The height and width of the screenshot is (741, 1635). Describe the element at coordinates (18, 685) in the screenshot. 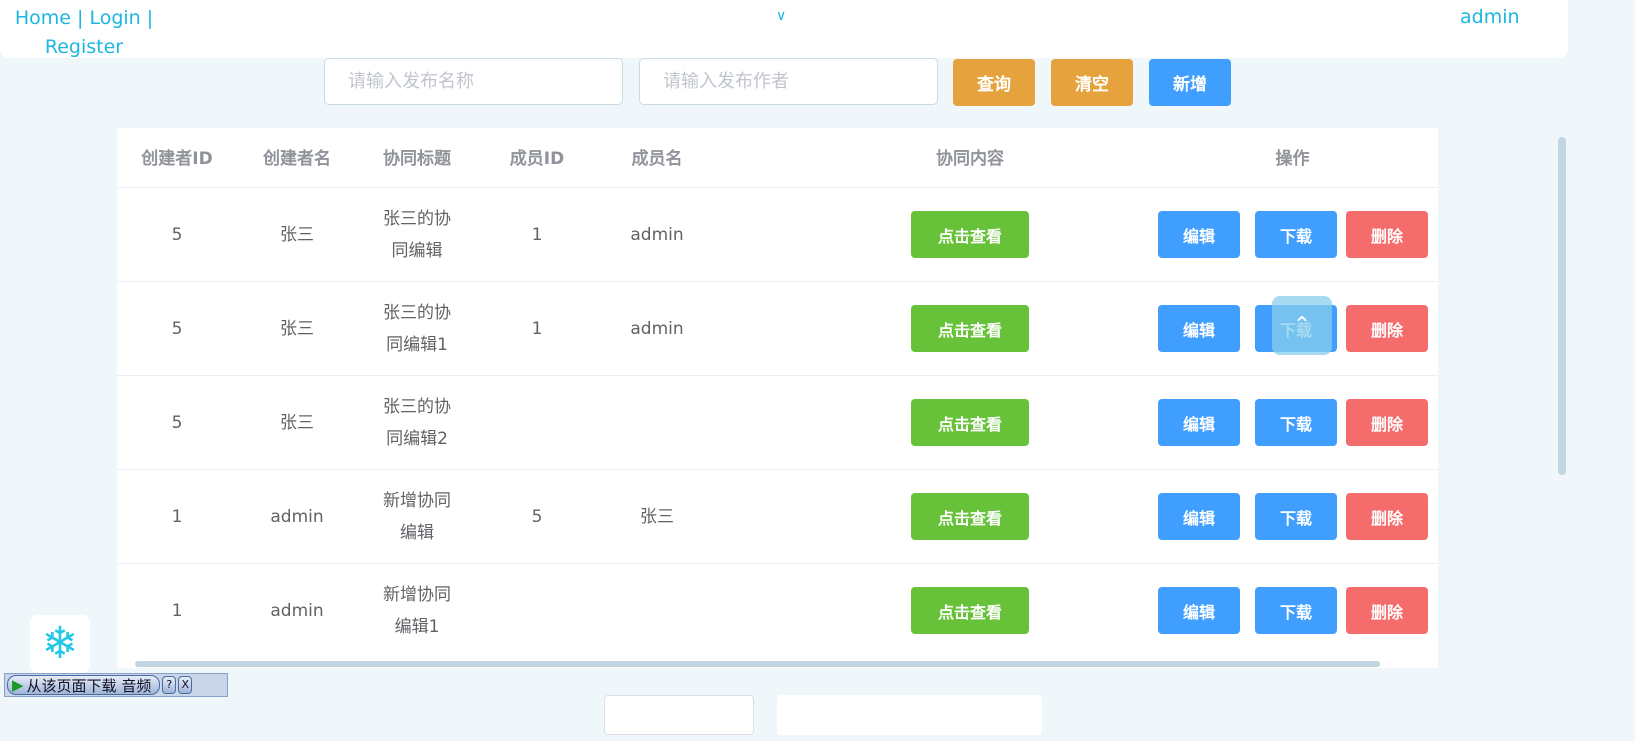

I see `play-icon: ▶` at that location.